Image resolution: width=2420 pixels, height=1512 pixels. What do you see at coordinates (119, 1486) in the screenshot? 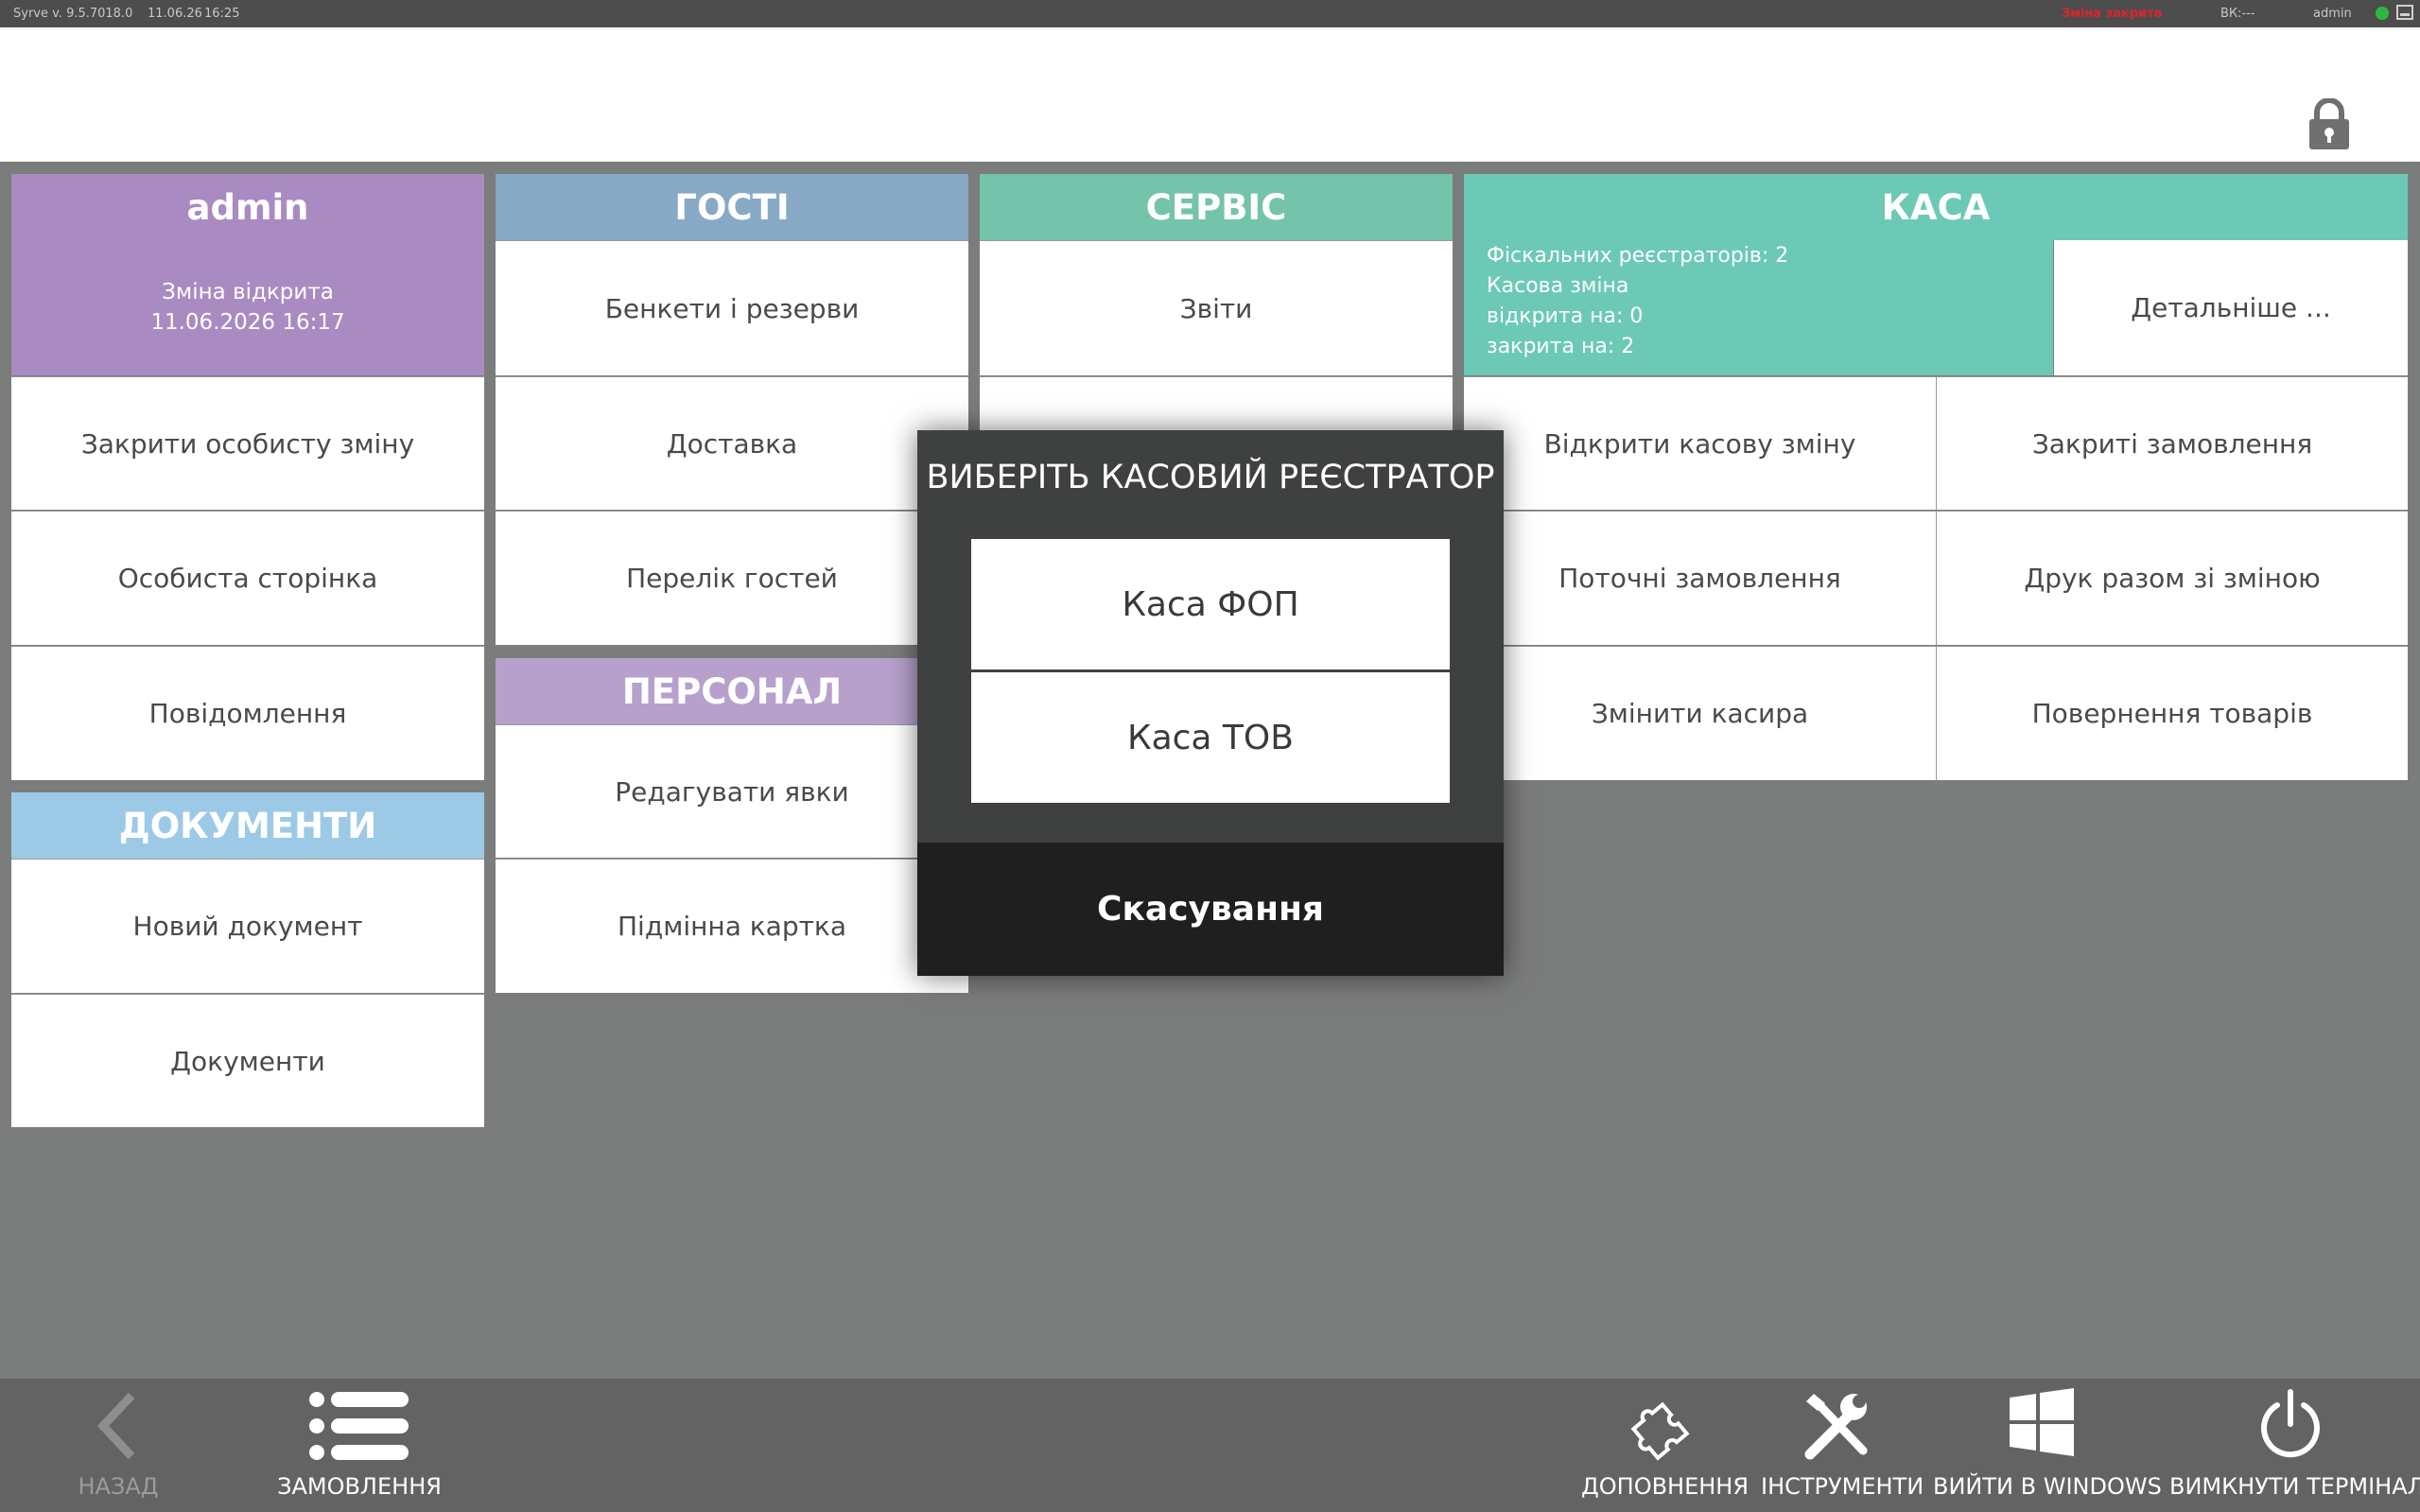
I see `back-label: НАЗАД` at bounding box center [119, 1486].